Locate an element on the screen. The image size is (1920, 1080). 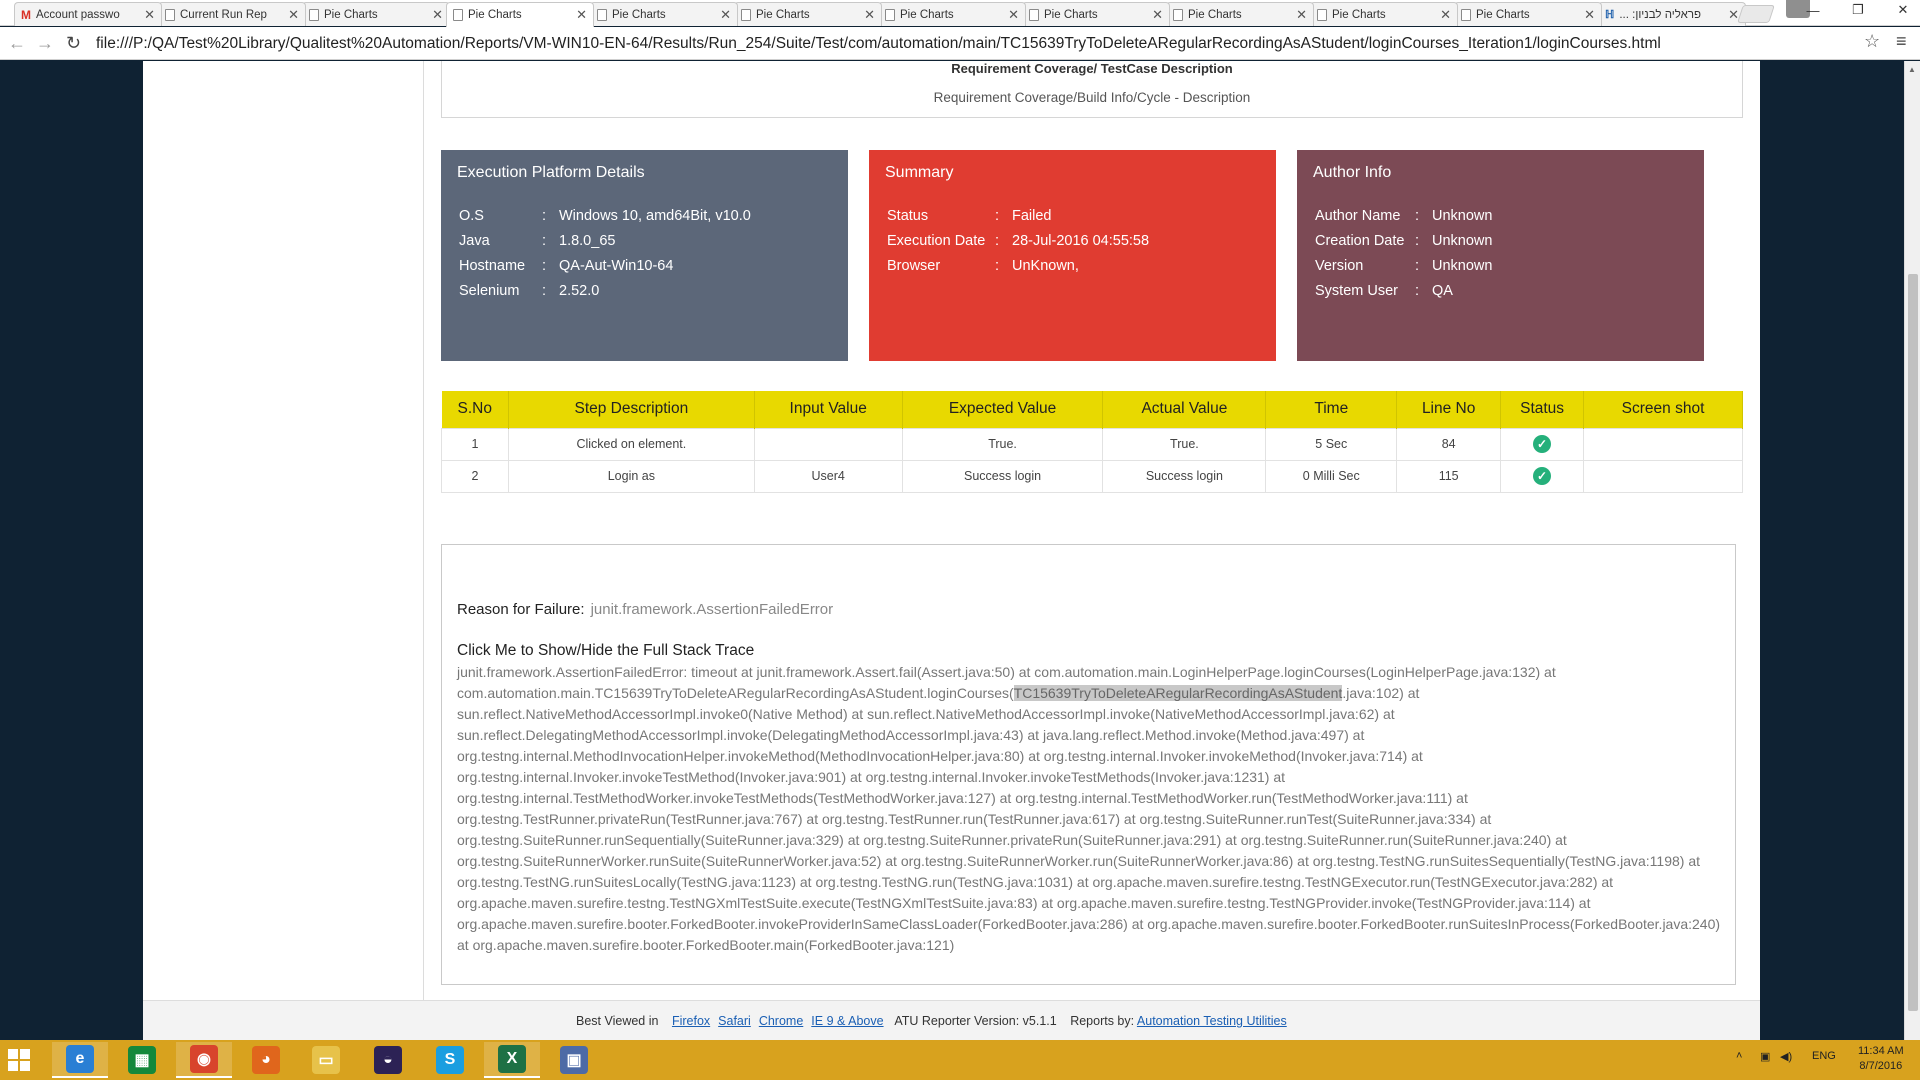
reload-button: ↻ is located at coordinates (73, 43).